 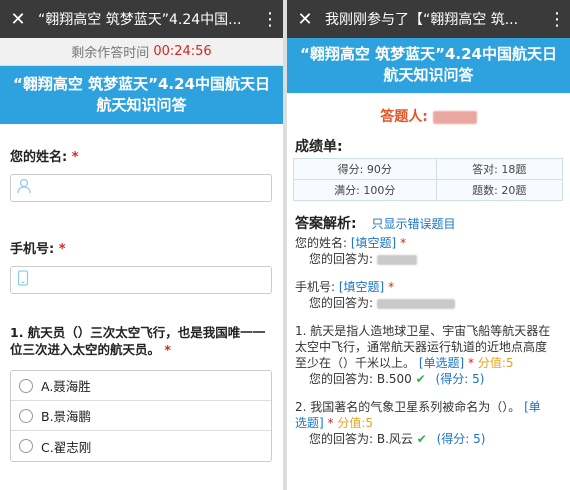 What do you see at coordinates (141, 188) in the screenshot?
I see `name-input` at bounding box center [141, 188].